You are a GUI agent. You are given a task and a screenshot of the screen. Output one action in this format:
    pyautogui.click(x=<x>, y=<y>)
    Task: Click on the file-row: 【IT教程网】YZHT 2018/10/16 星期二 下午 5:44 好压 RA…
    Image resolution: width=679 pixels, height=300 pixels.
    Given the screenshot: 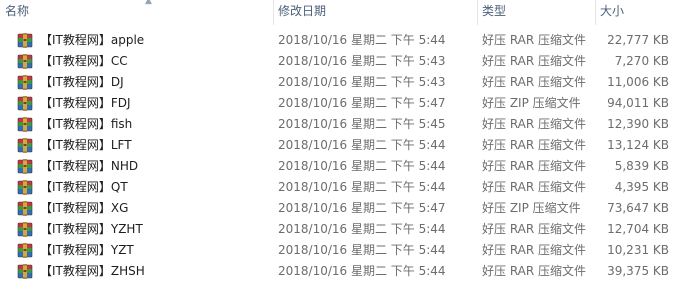 What is the action you would take?
    pyautogui.click(x=339, y=229)
    